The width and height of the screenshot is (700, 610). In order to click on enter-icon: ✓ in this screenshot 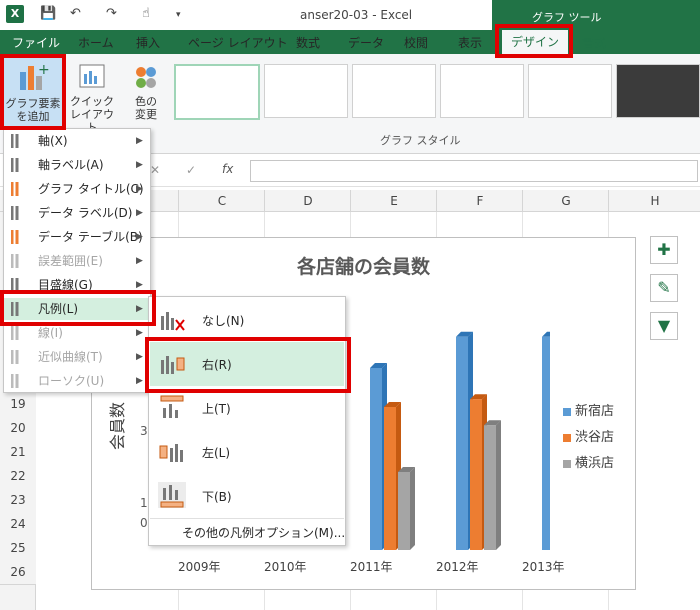, I will do `click(191, 170)`.